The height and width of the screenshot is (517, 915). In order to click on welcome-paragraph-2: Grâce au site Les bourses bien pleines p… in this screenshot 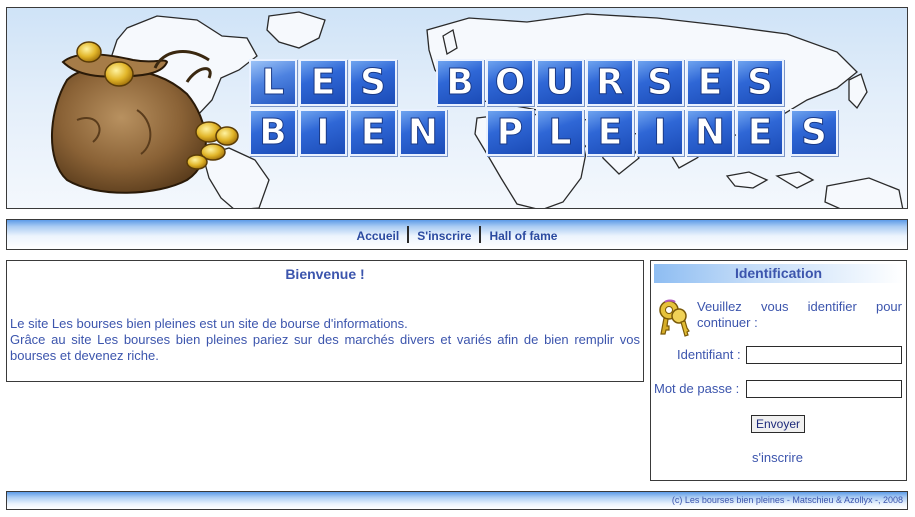, I will do `click(325, 347)`.